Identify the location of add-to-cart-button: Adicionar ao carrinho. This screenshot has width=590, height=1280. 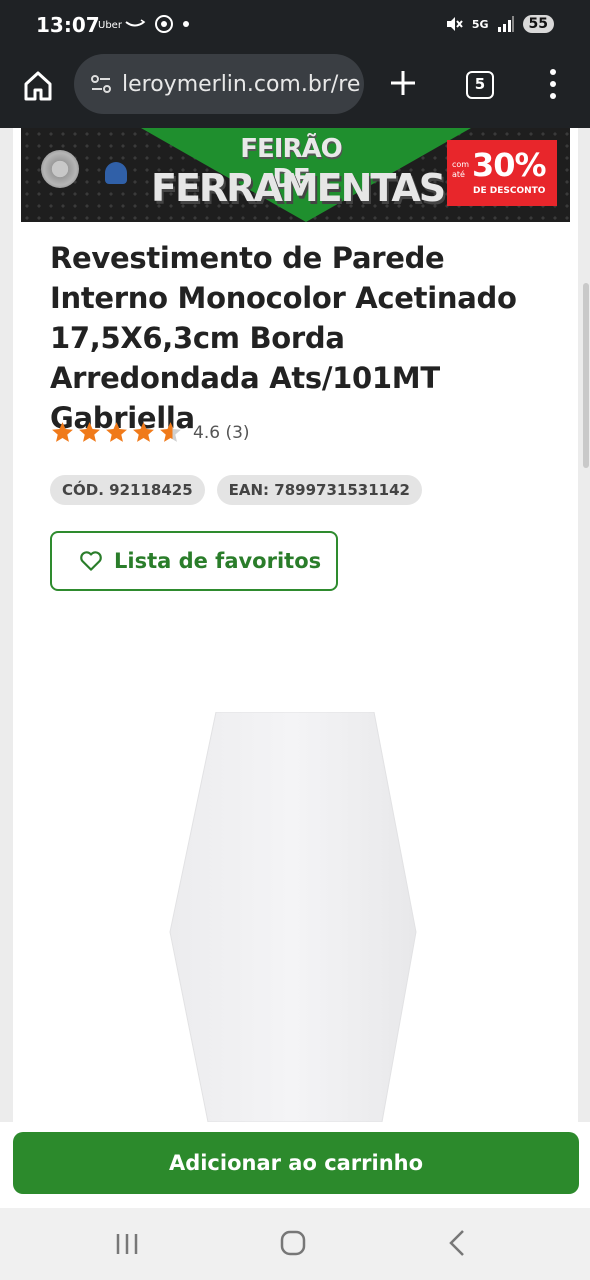
(296, 1163).